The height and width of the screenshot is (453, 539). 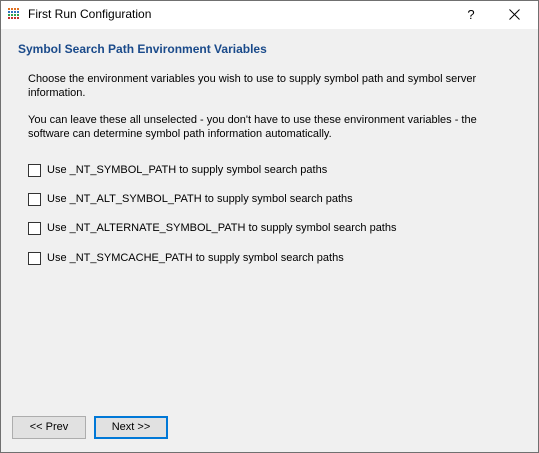 What do you see at coordinates (14, 14) in the screenshot?
I see `grid-app-icon` at bounding box center [14, 14].